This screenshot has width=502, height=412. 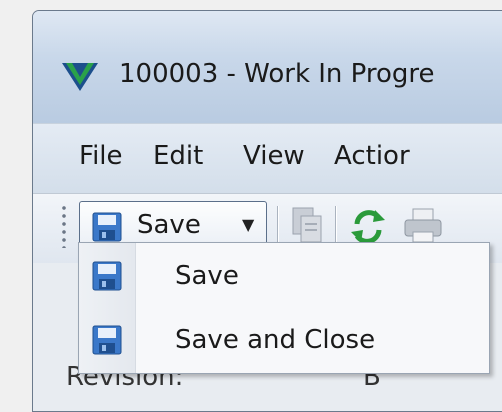 I want to click on menu-item-save-and-close: Save and Close, so click(x=284, y=341).